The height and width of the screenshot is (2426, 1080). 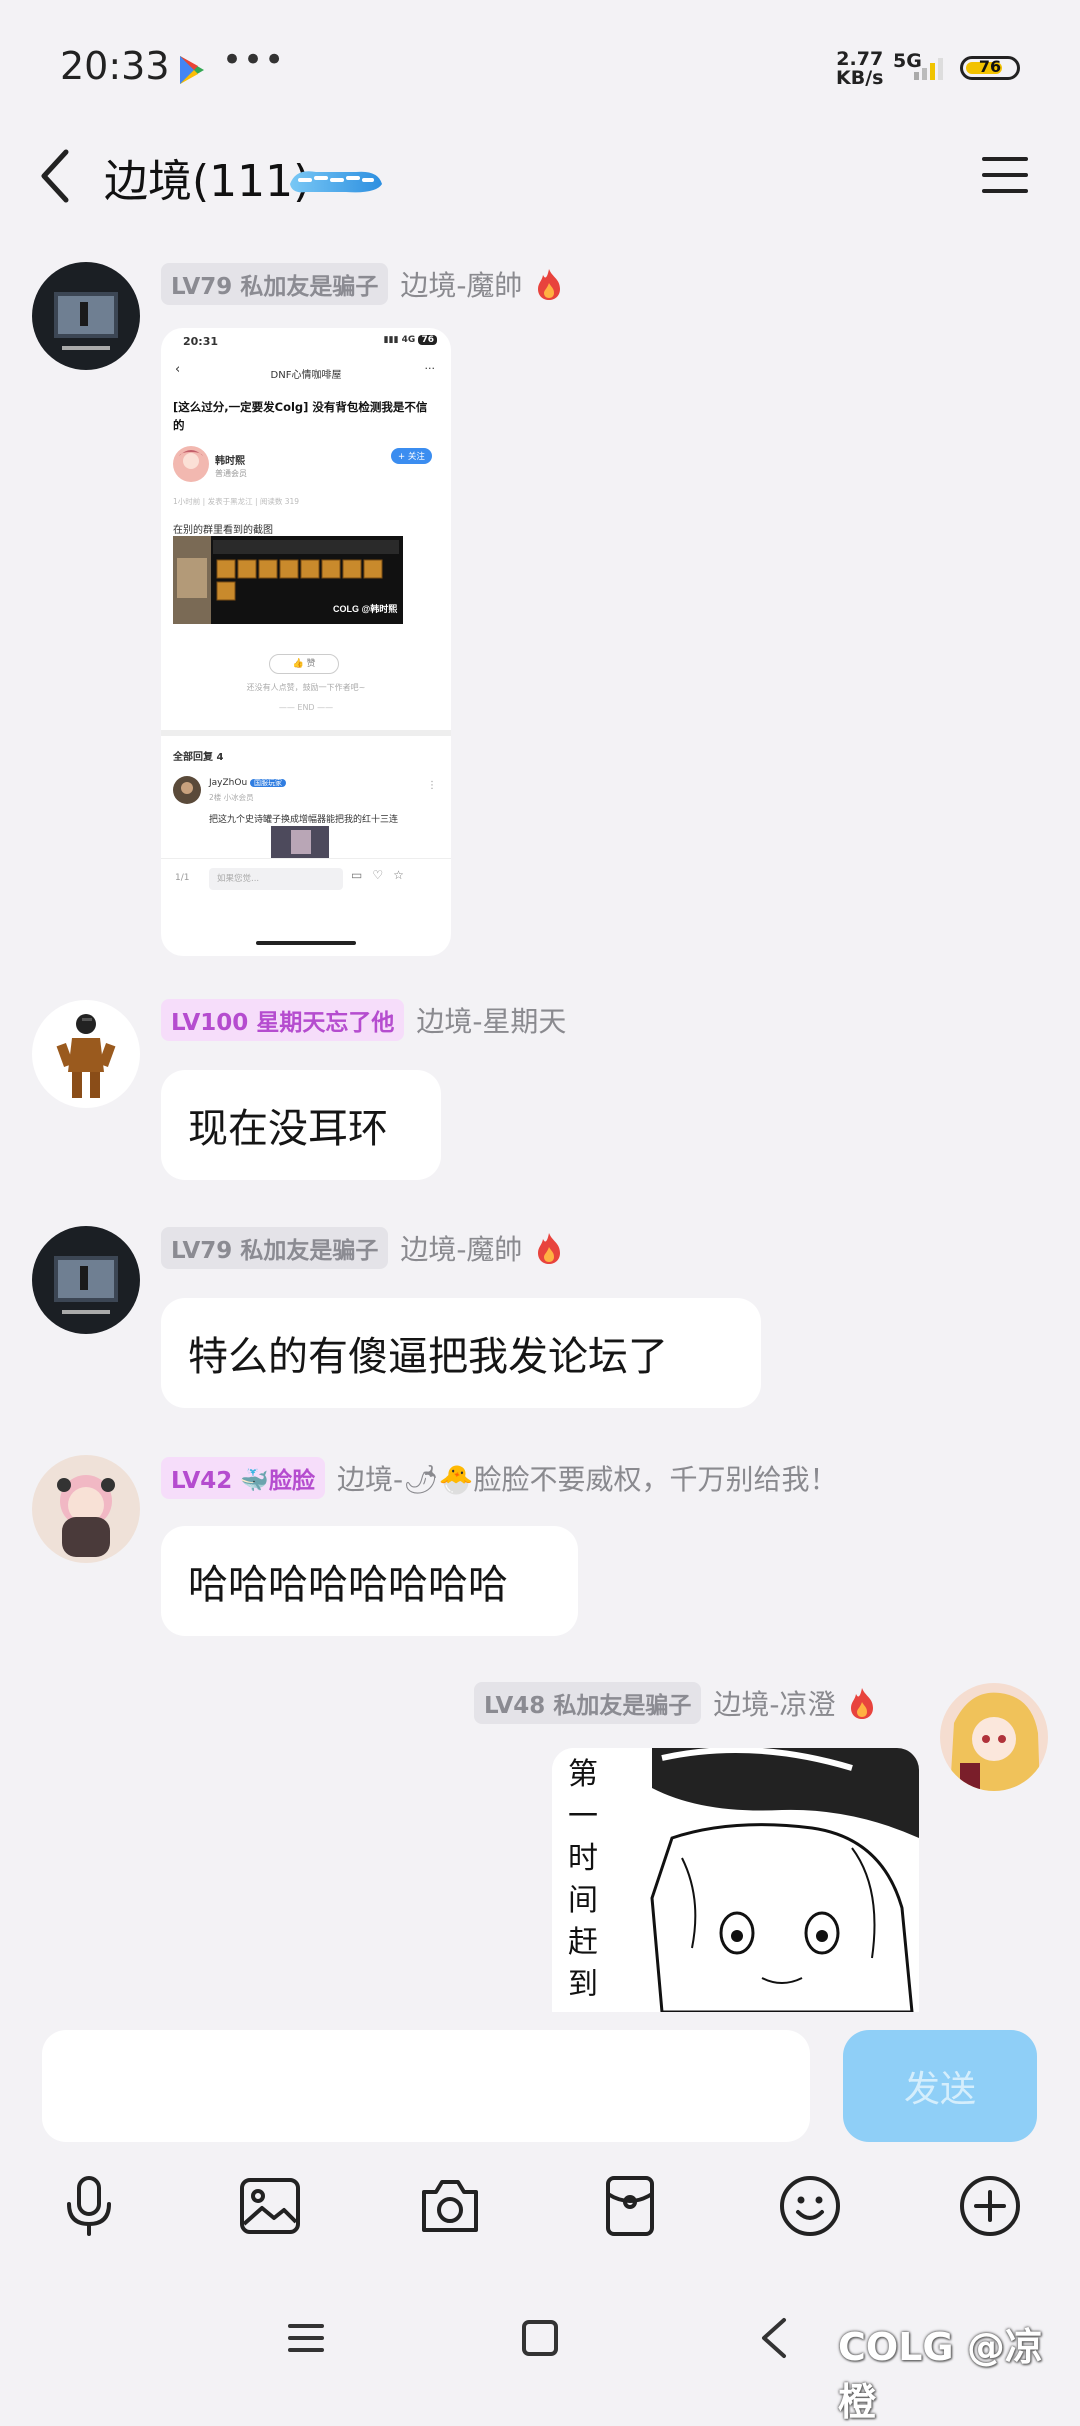 I want to click on watermark: COLG @凉橙, so click(x=940, y=2374).